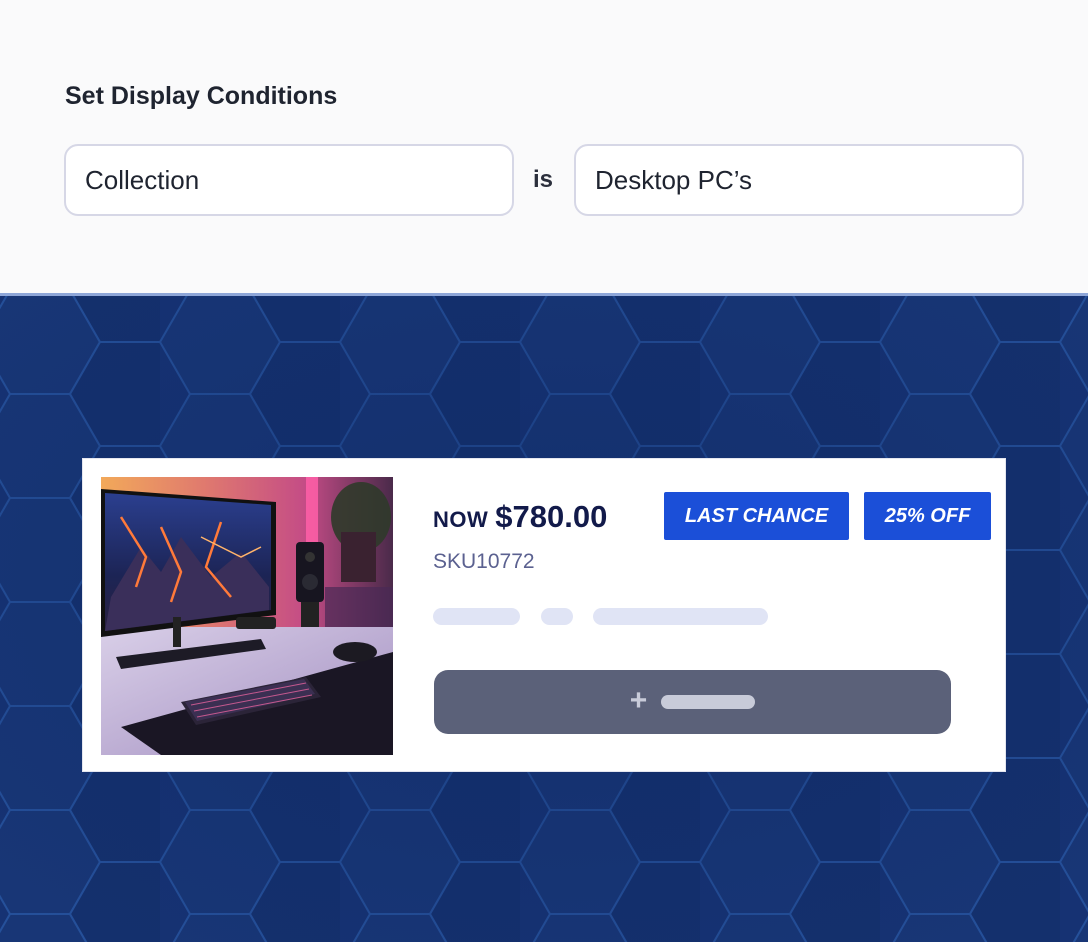 The height and width of the screenshot is (942, 1088). What do you see at coordinates (289, 180) in the screenshot?
I see `condition-field-select: Collection` at bounding box center [289, 180].